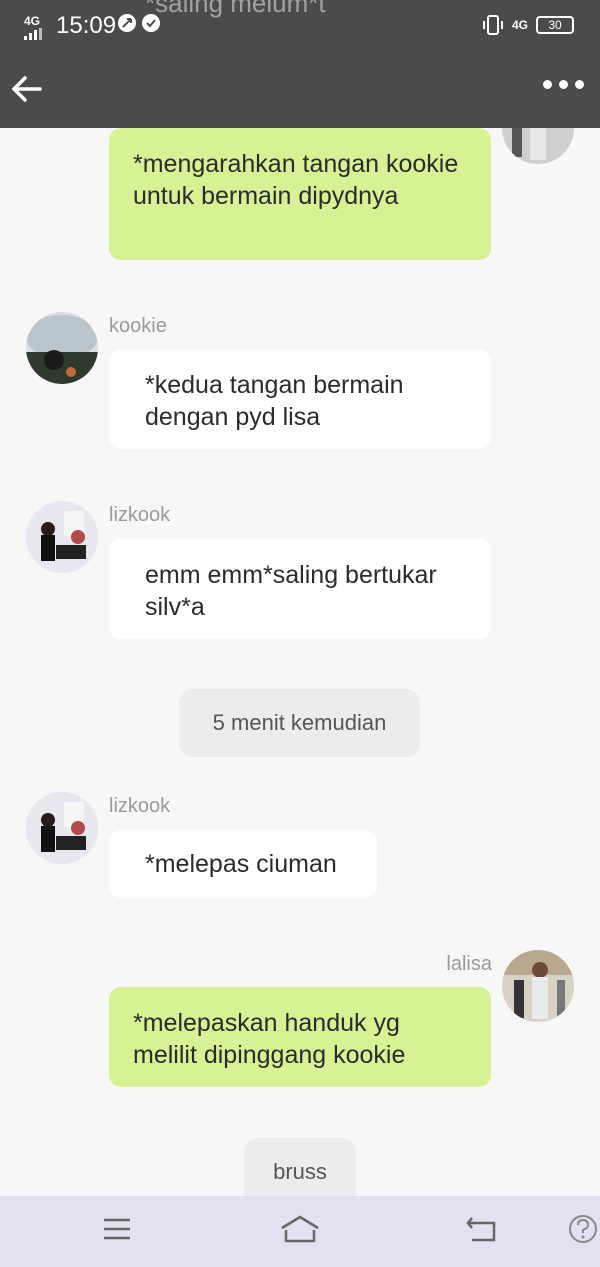  What do you see at coordinates (86, 25) in the screenshot?
I see `clock: 15:09` at bounding box center [86, 25].